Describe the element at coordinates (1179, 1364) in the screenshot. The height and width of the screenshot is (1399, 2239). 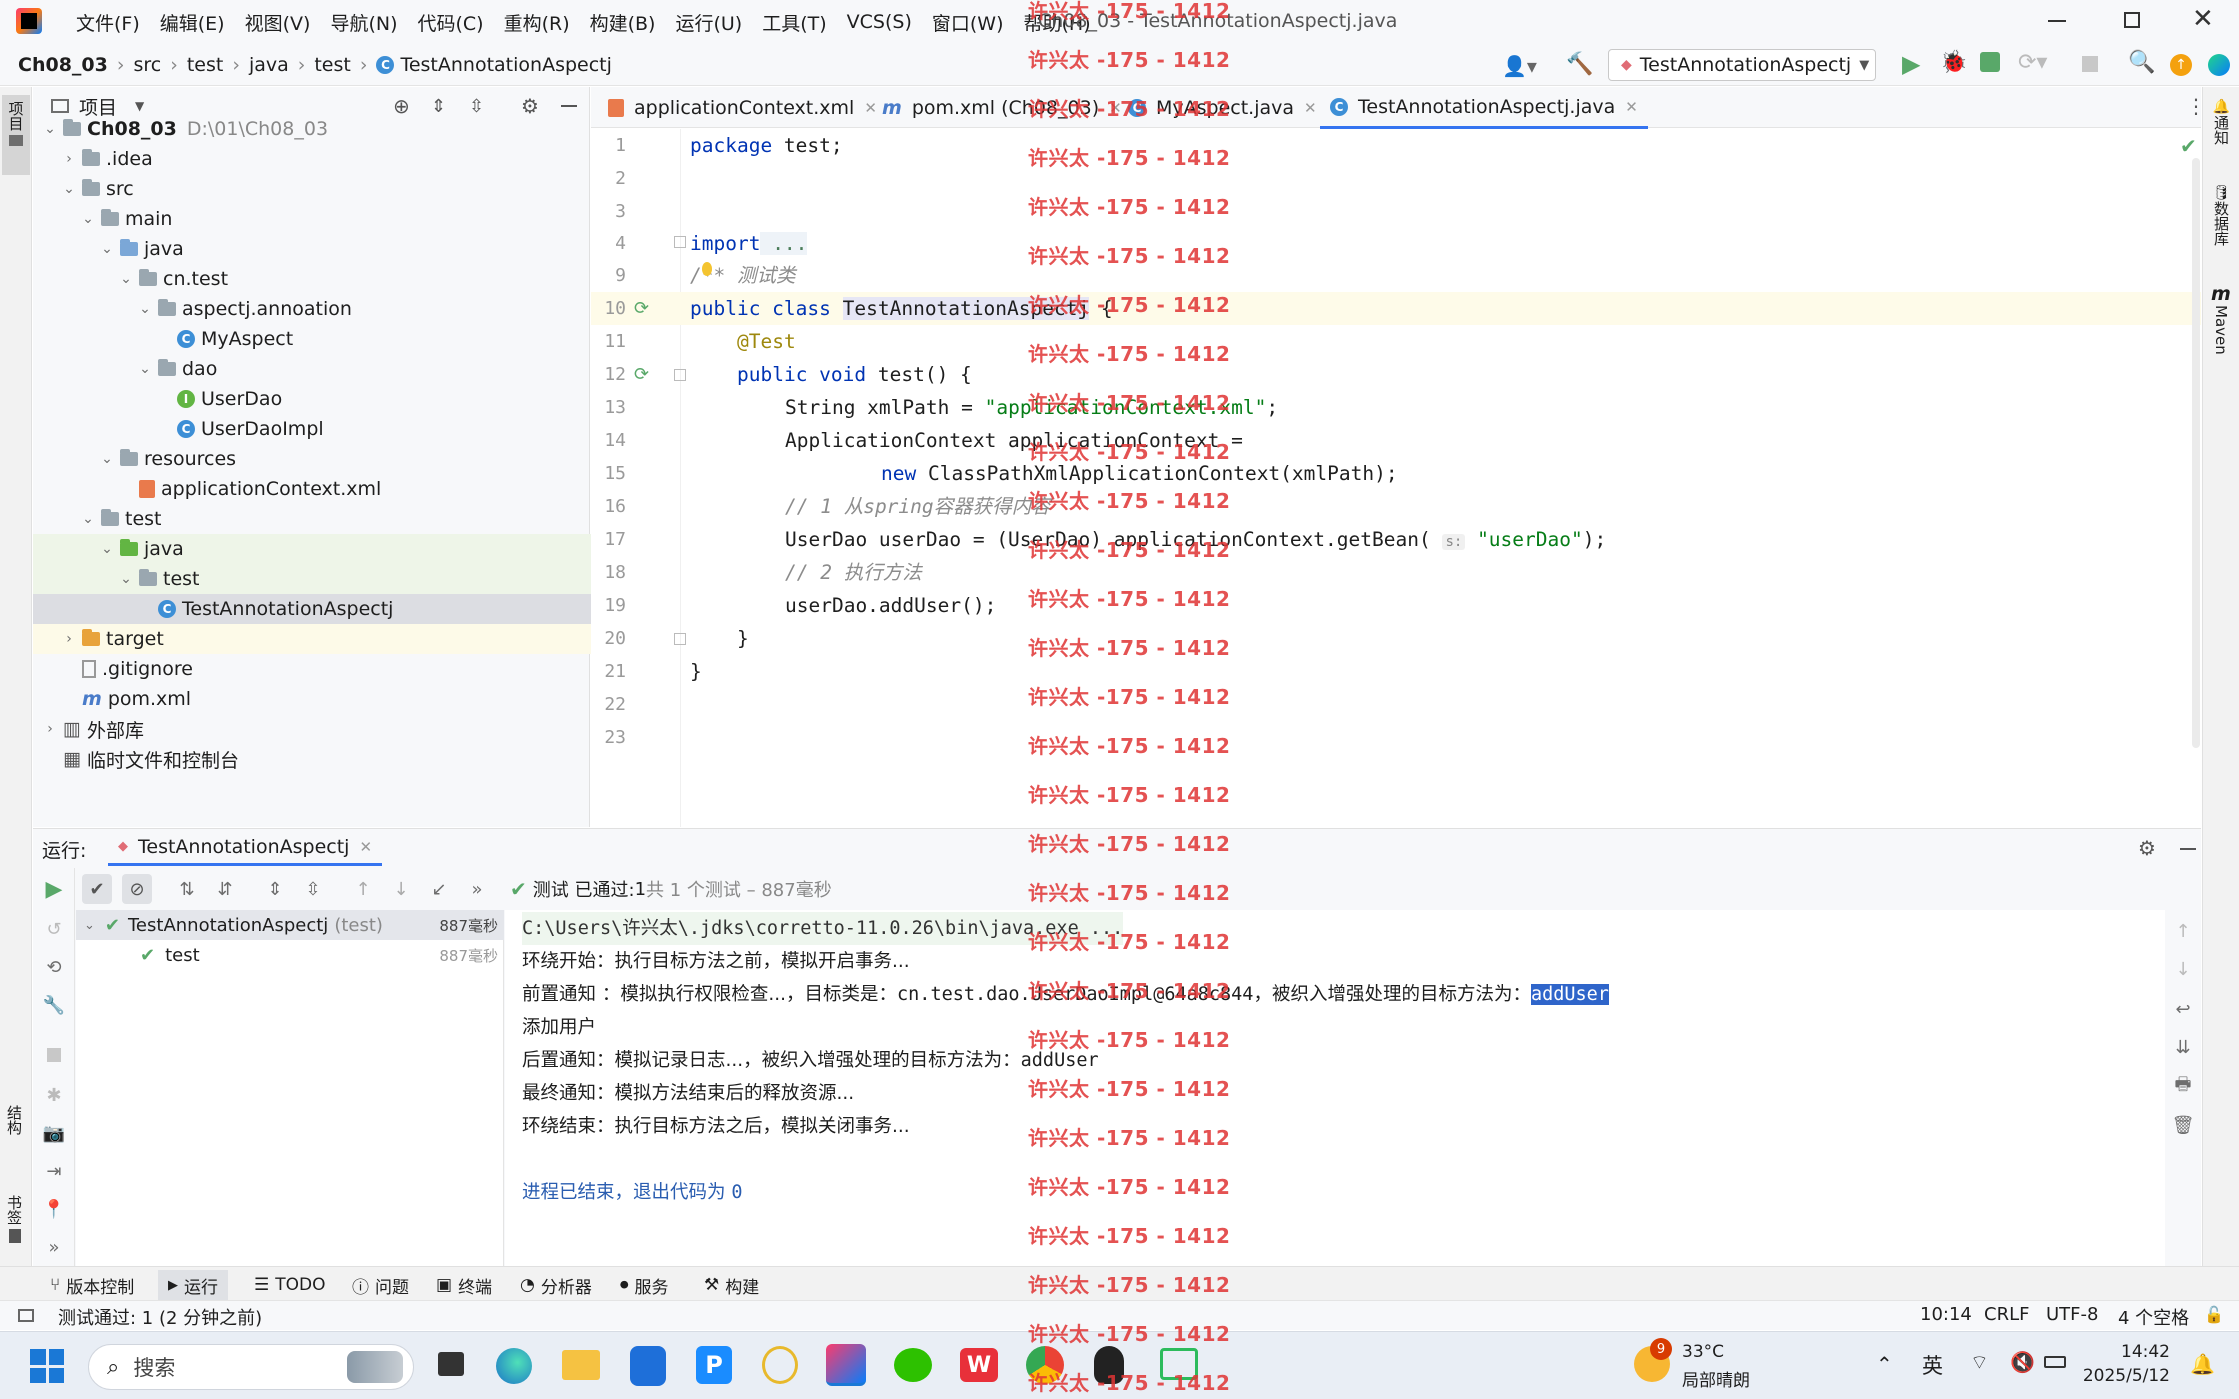
I see `app-icon-green` at that location.